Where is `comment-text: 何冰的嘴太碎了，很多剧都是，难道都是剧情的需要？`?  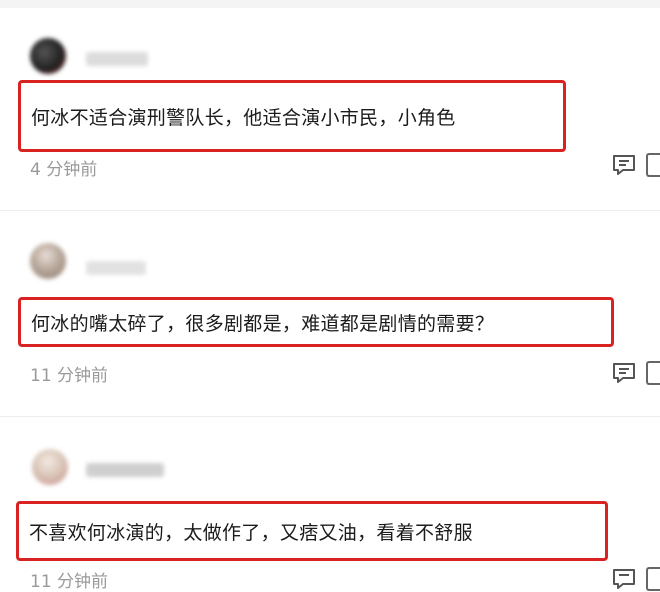
comment-text: 何冰的嘴太碎了，很多剧都是，难道都是剧情的需要？ is located at coordinates (263, 323).